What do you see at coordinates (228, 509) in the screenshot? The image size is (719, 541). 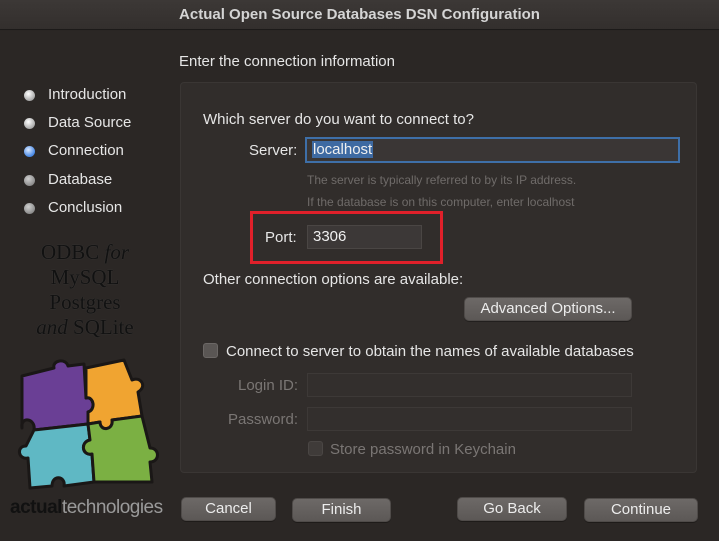 I see `cancel-button: Cancel` at bounding box center [228, 509].